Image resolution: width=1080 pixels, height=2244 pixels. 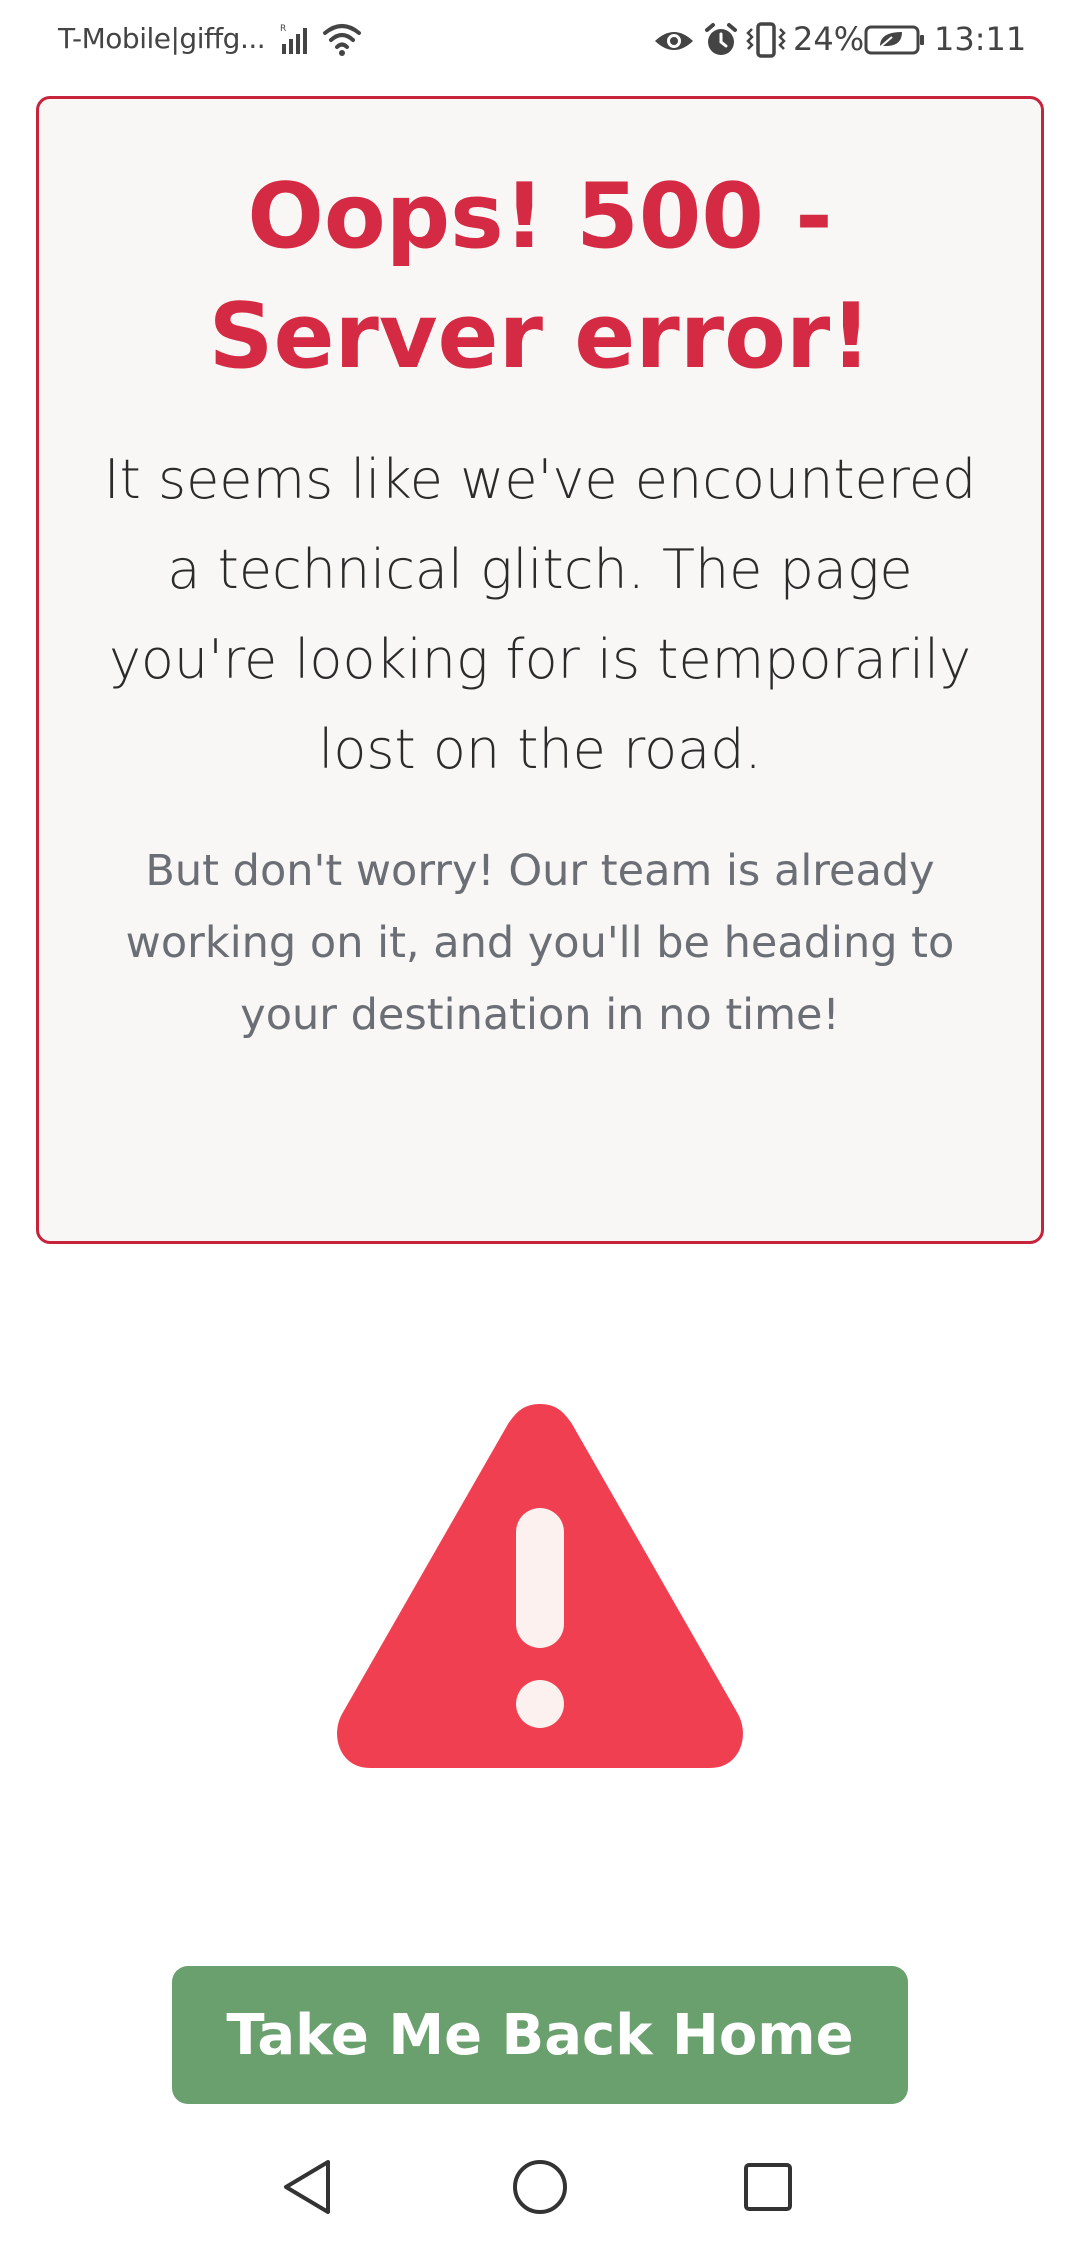 I want to click on alarm-icon, so click(x=721, y=39).